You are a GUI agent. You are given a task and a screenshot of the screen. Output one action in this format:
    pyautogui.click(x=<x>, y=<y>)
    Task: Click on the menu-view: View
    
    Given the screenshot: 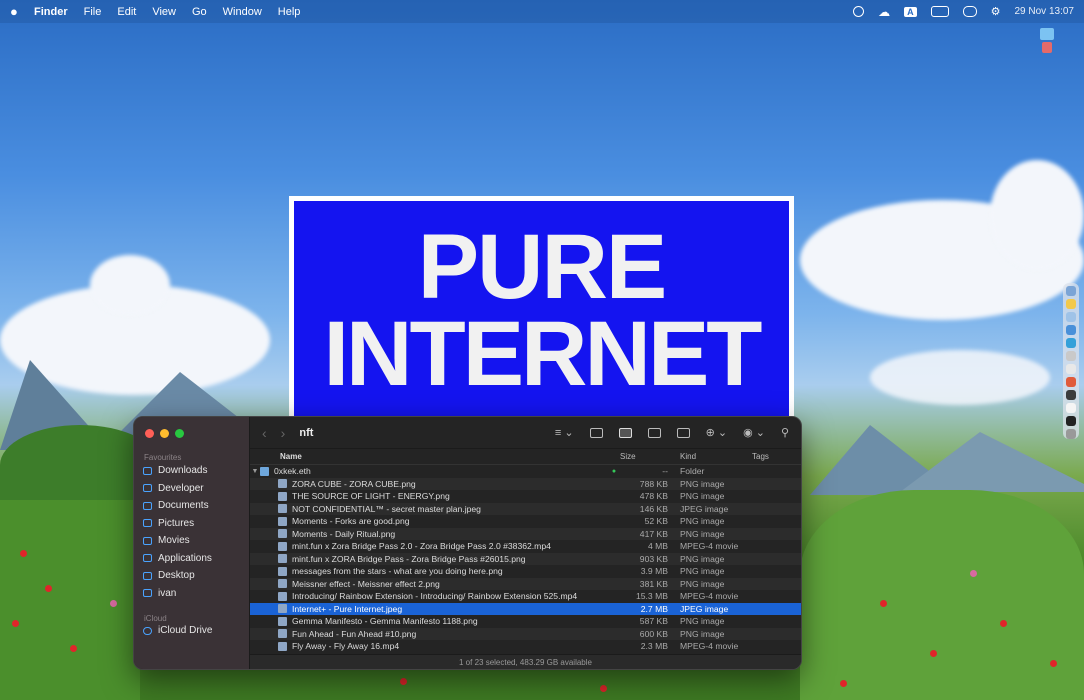 What is the action you would take?
    pyautogui.click(x=164, y=12)
    